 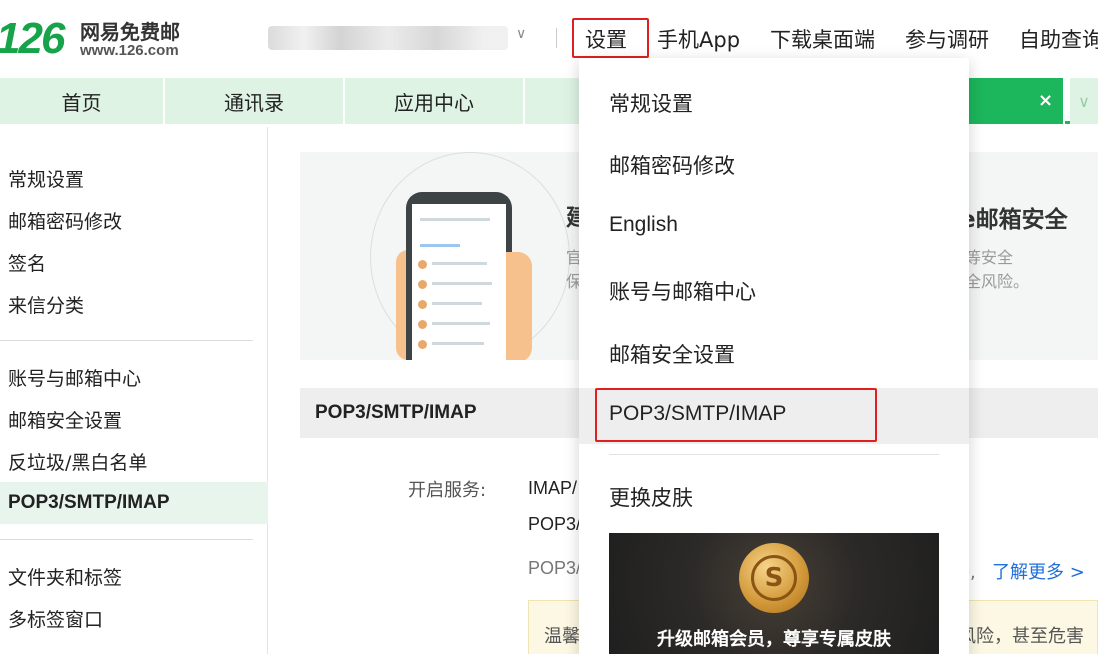 I want to click on tab-contacts: 通讯录, so click(x=255, y=101).